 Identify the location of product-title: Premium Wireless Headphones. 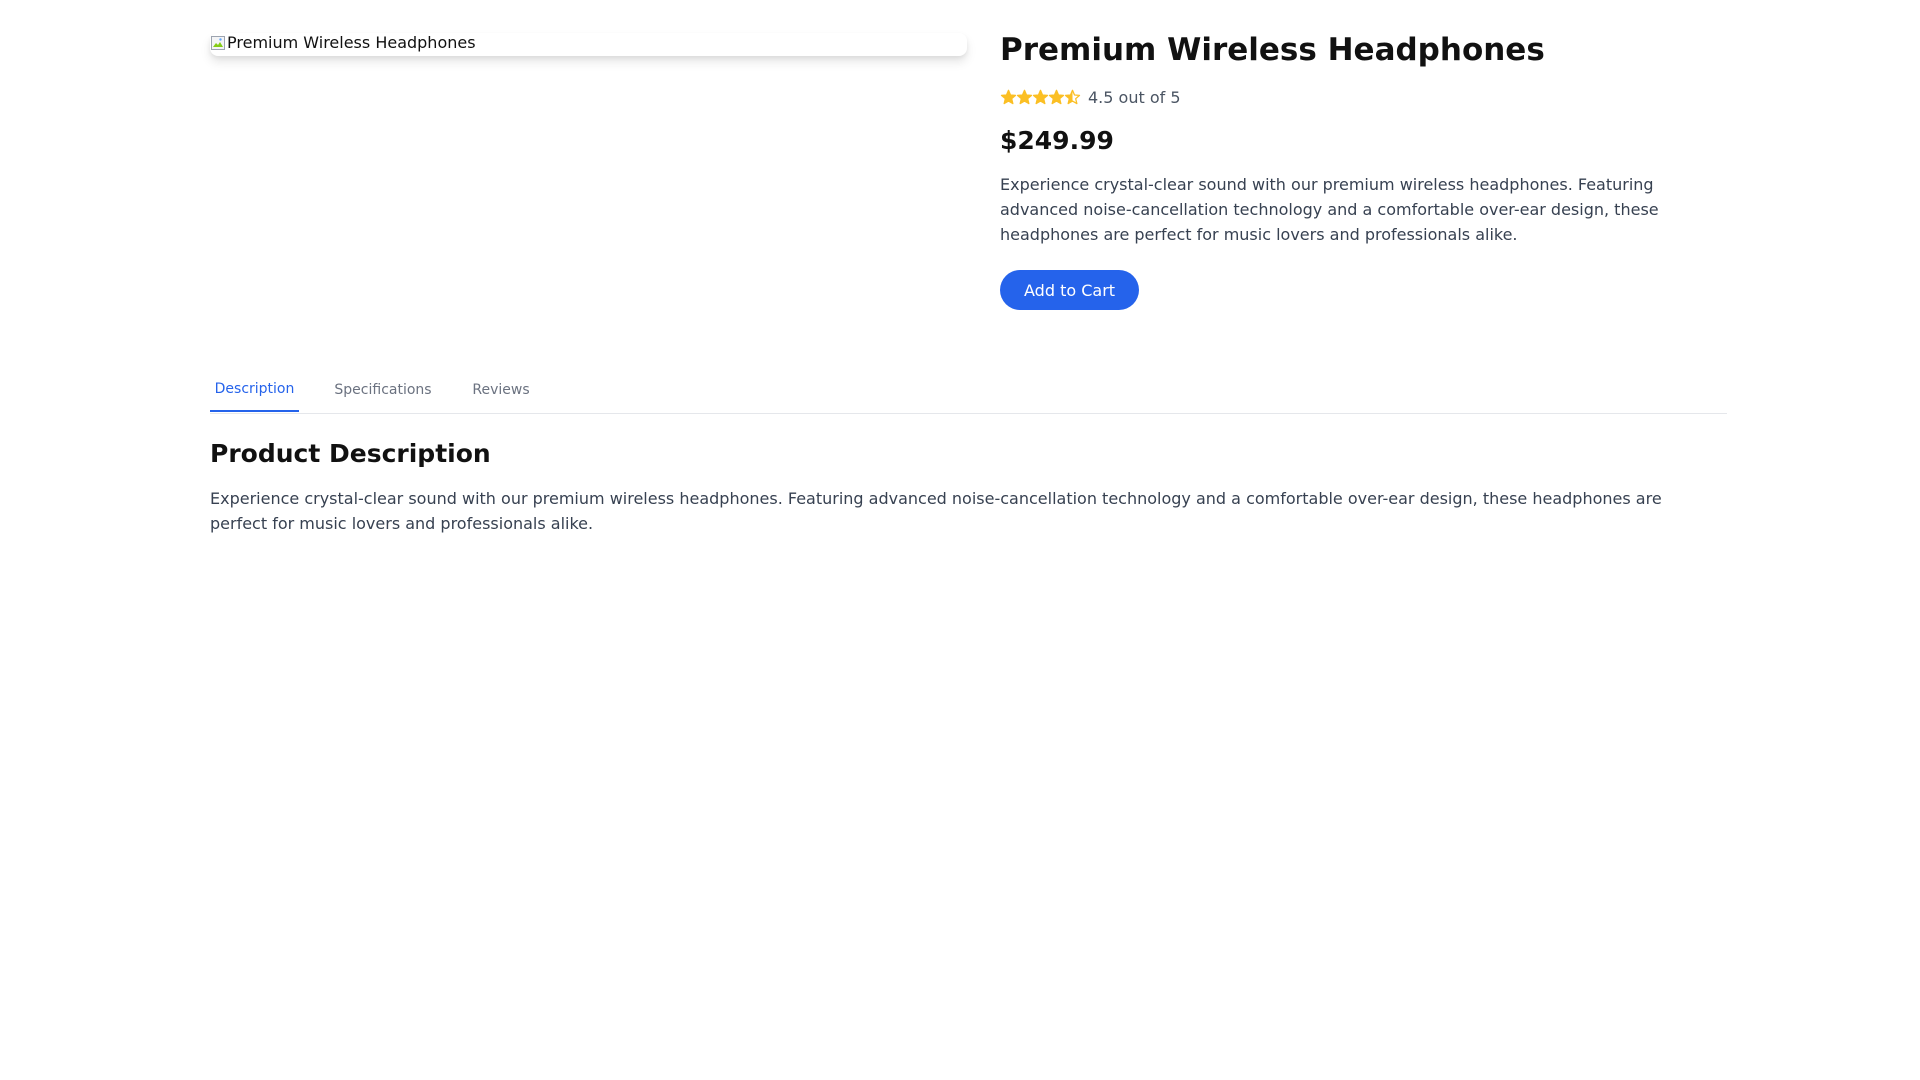
(1272, 50).